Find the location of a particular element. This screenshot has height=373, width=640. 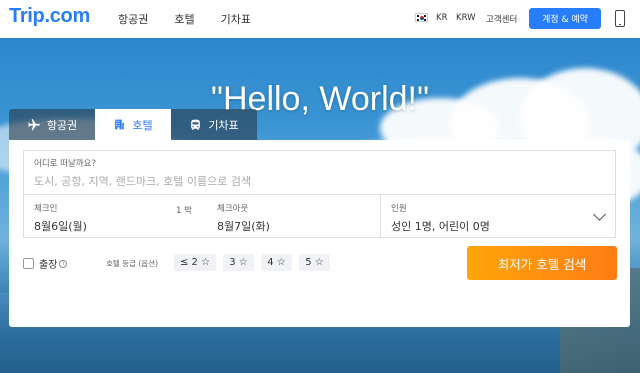

guests-label: 인원 is located at coordinates (399, 209).